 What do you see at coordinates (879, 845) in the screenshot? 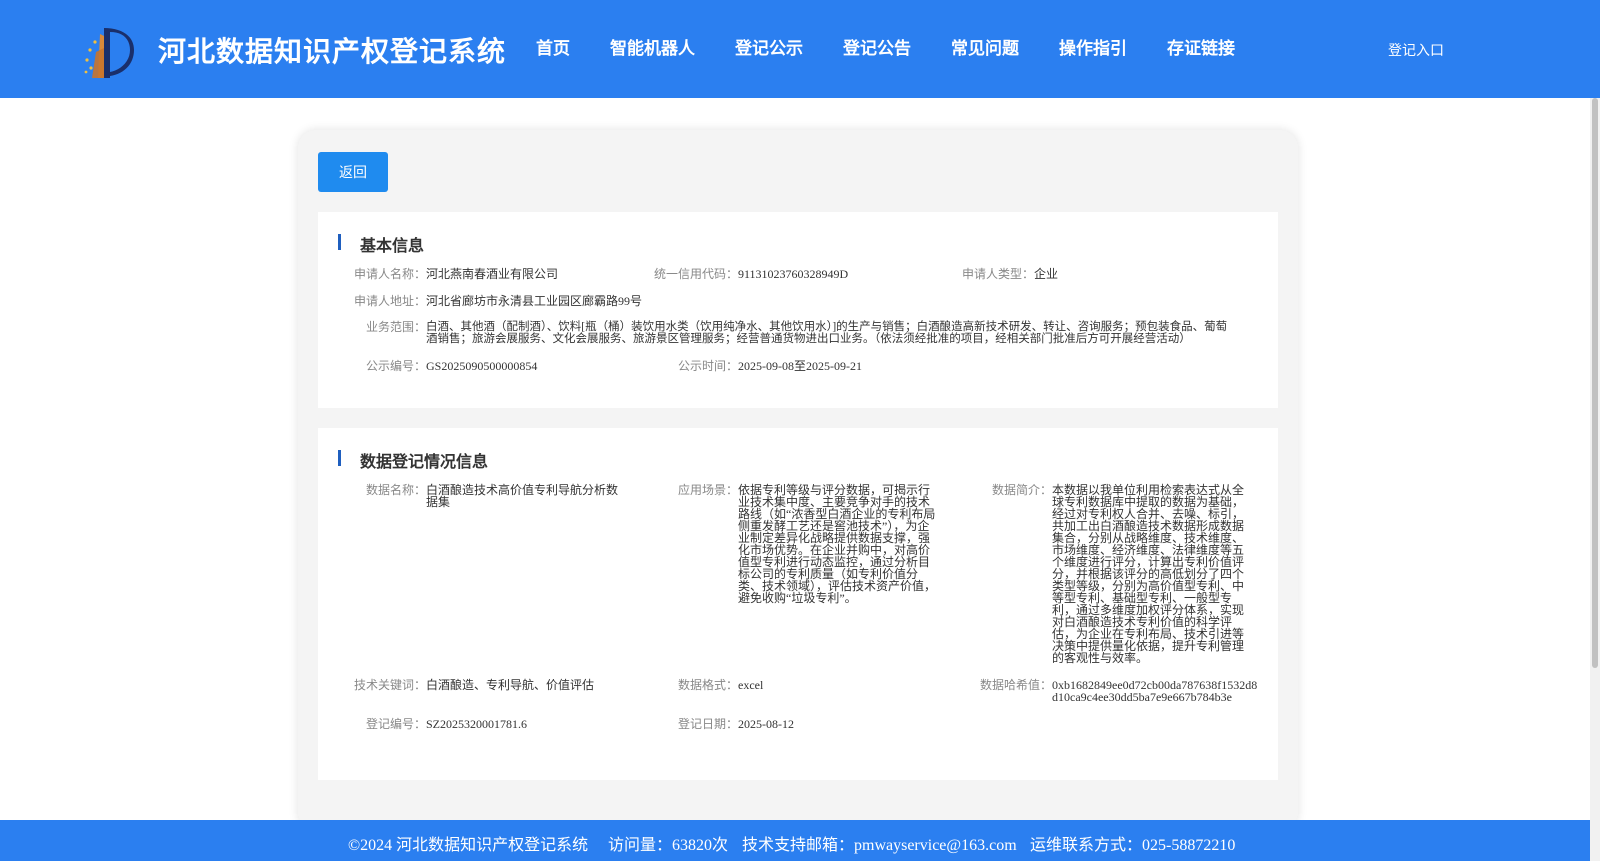
I see `footer-email: 技术支持邮箱：pmwayservice@163.com` at bounding box center [879, 845].